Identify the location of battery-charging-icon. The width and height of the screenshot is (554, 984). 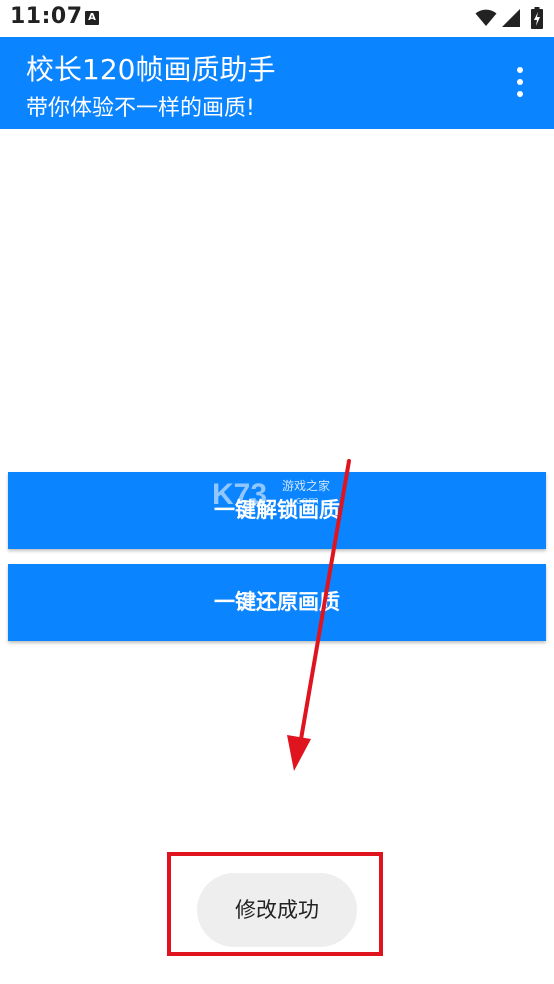
(537, 18).